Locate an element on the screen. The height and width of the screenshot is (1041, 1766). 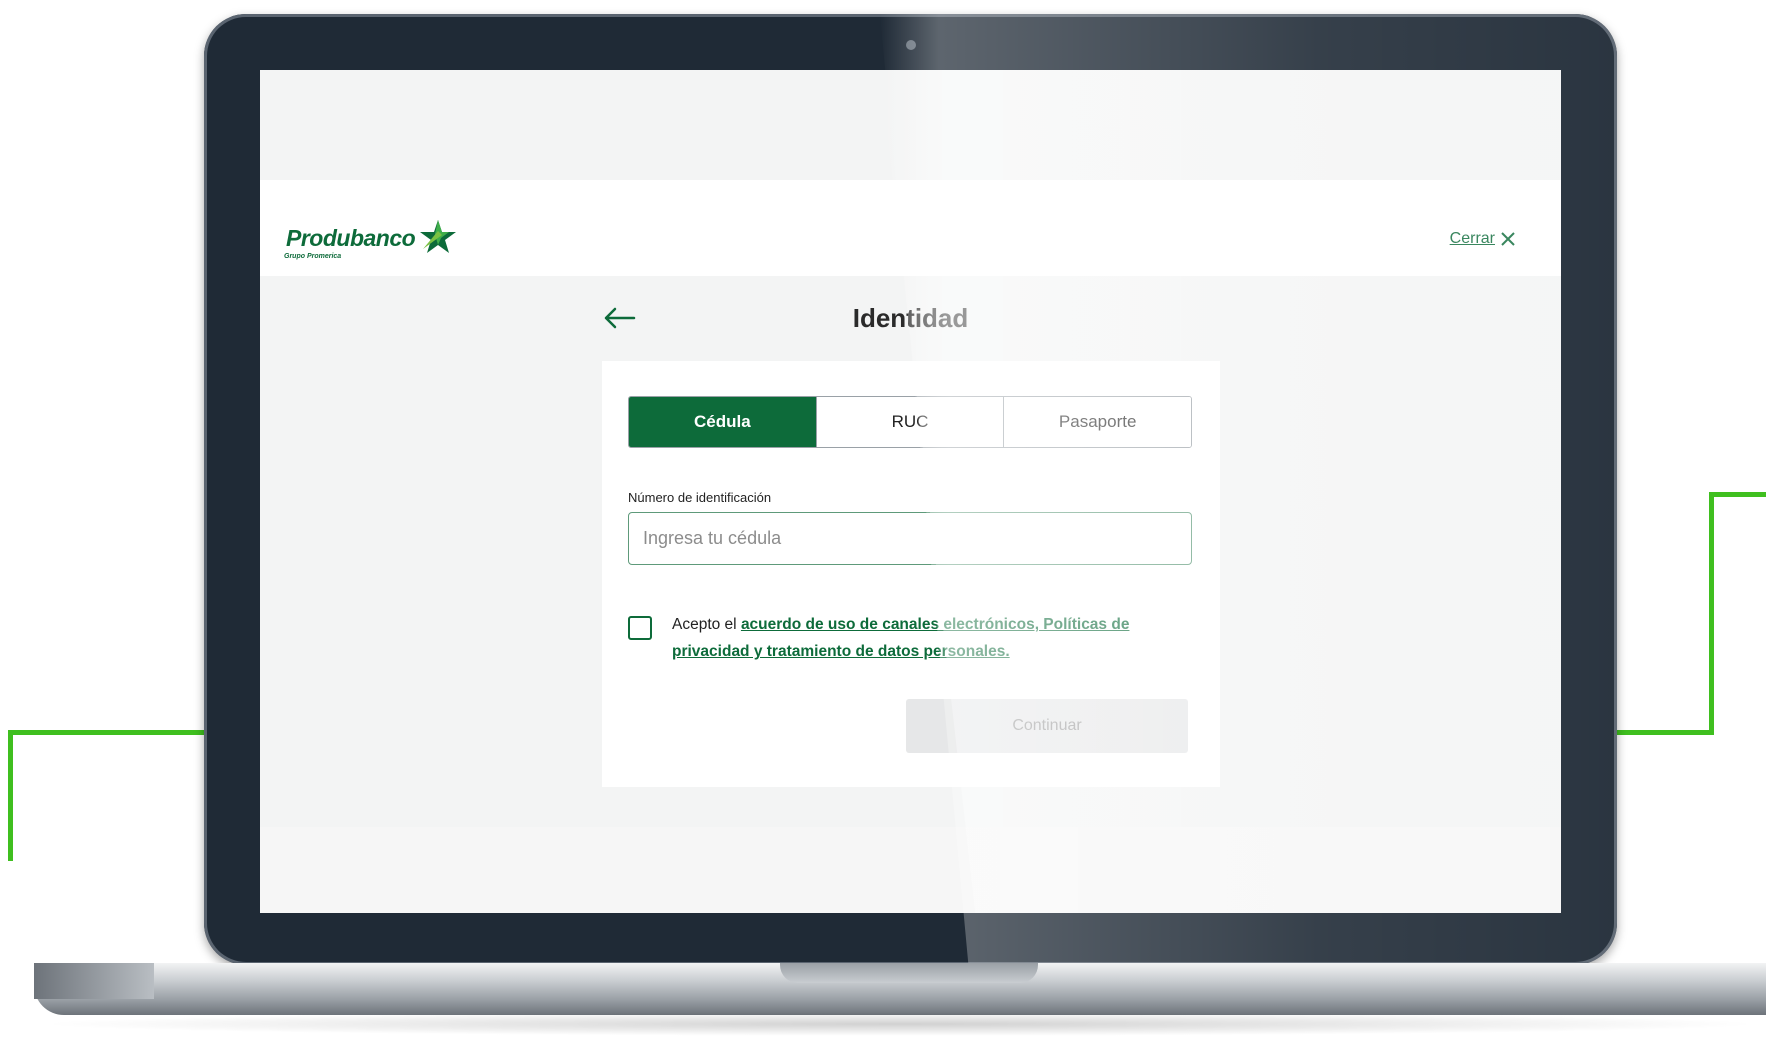
consent-prefix: Acepto el is located at coordinates (706, 624).